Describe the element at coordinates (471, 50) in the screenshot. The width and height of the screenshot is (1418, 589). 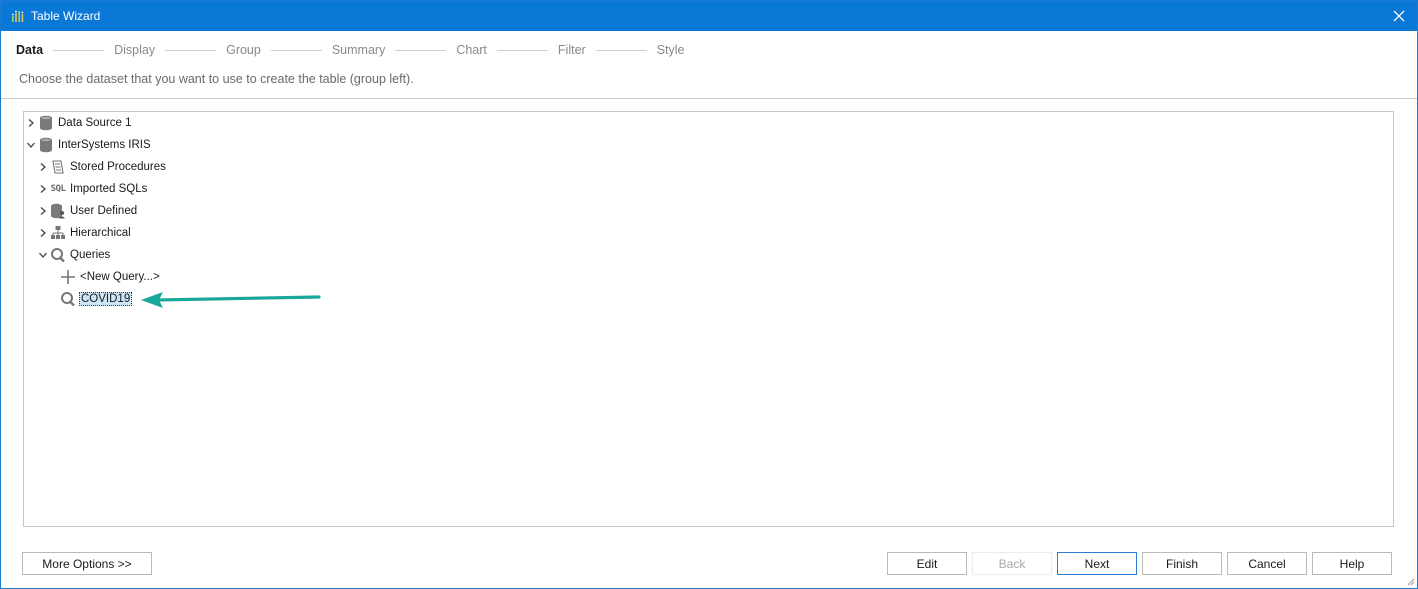
I see `step-chart: Chart` at that location.